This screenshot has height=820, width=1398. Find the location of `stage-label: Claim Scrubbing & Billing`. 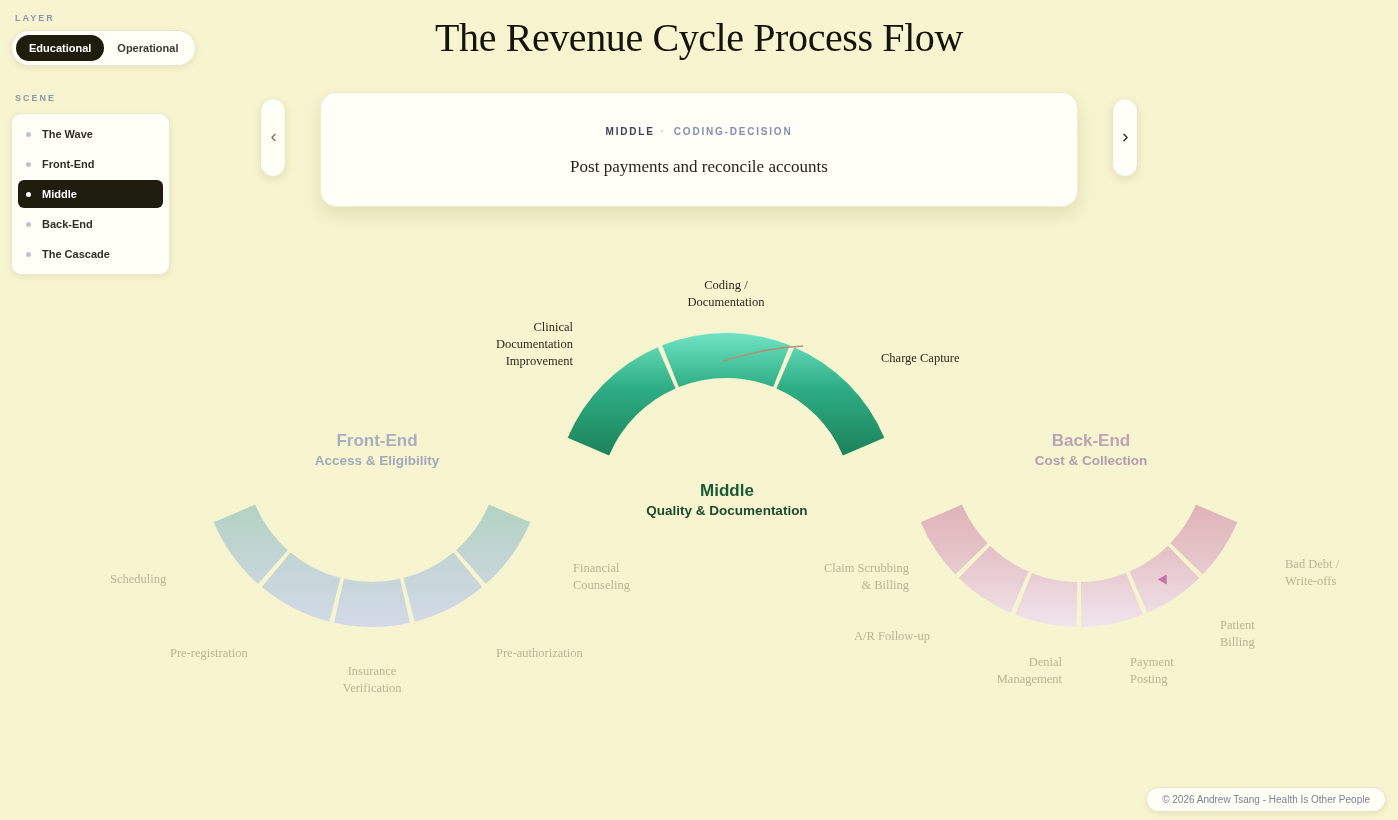

stage-label: Claim Scrubbing & Billing is located at coordinates (865, 576).